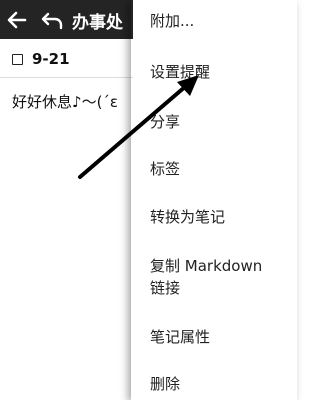  Describe the element at coordinates (65, 101) in the screenshot. I see `note-body-text: 好好休息♪～(´ε` at that location.